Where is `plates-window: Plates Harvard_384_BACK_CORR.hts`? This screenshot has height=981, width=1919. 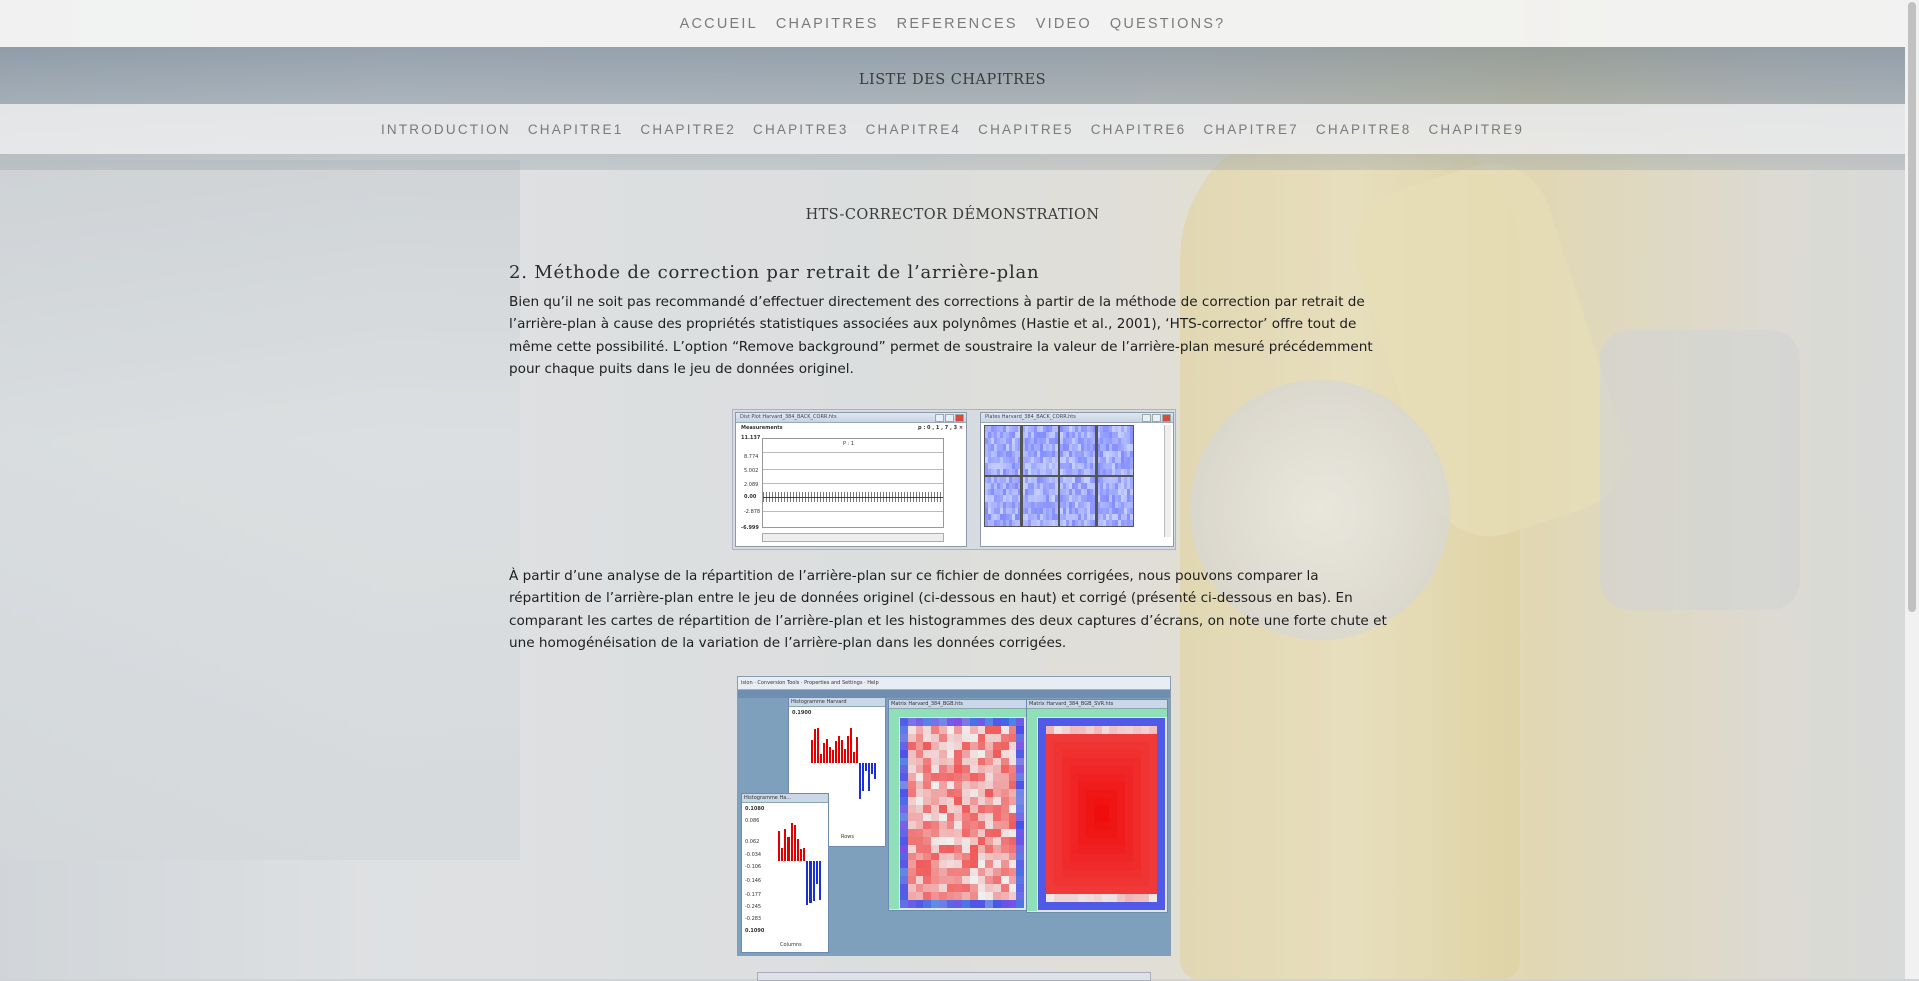
plates-window: Plates Harvard_384_BACK_CORR.hts is located at coordinates (1077, 479).